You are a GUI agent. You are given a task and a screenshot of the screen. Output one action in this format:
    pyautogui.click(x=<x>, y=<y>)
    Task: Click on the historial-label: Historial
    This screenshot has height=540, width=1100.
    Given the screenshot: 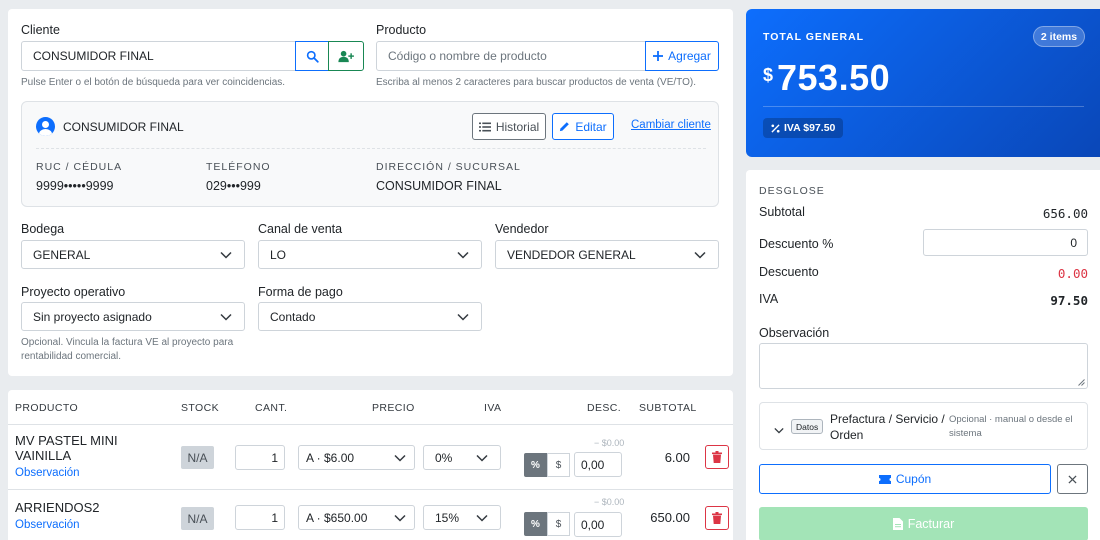 What is the action you would take?
    pyautogui.click(x=517, y=126)
    